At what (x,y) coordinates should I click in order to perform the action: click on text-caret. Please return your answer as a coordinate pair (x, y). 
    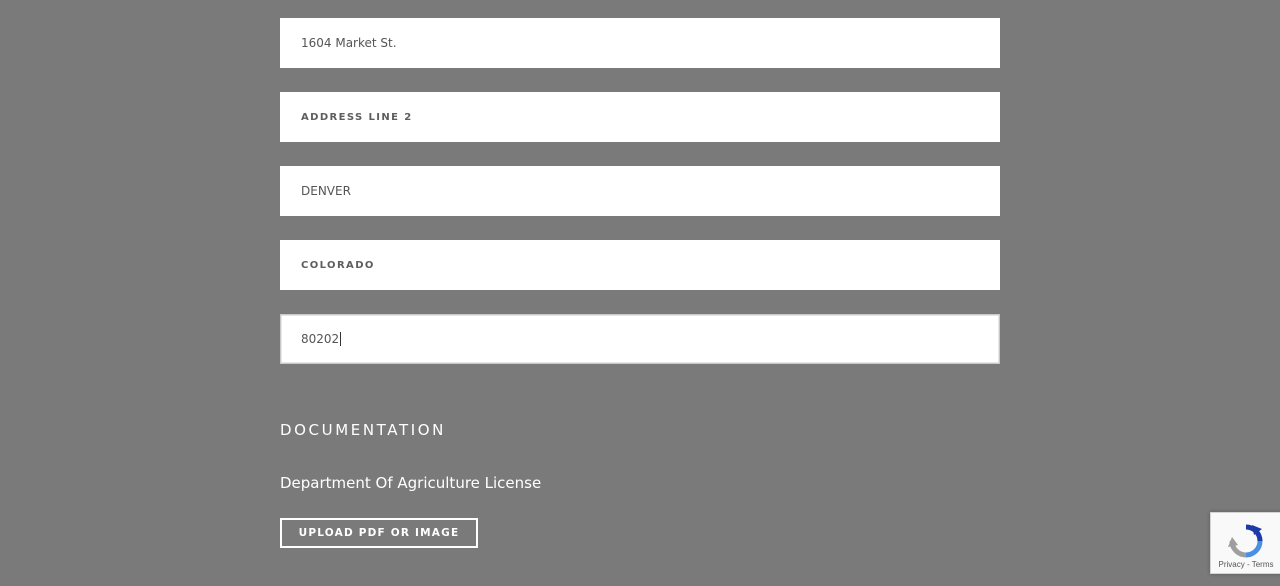
    Looking at the image, I should click on (341, 339).